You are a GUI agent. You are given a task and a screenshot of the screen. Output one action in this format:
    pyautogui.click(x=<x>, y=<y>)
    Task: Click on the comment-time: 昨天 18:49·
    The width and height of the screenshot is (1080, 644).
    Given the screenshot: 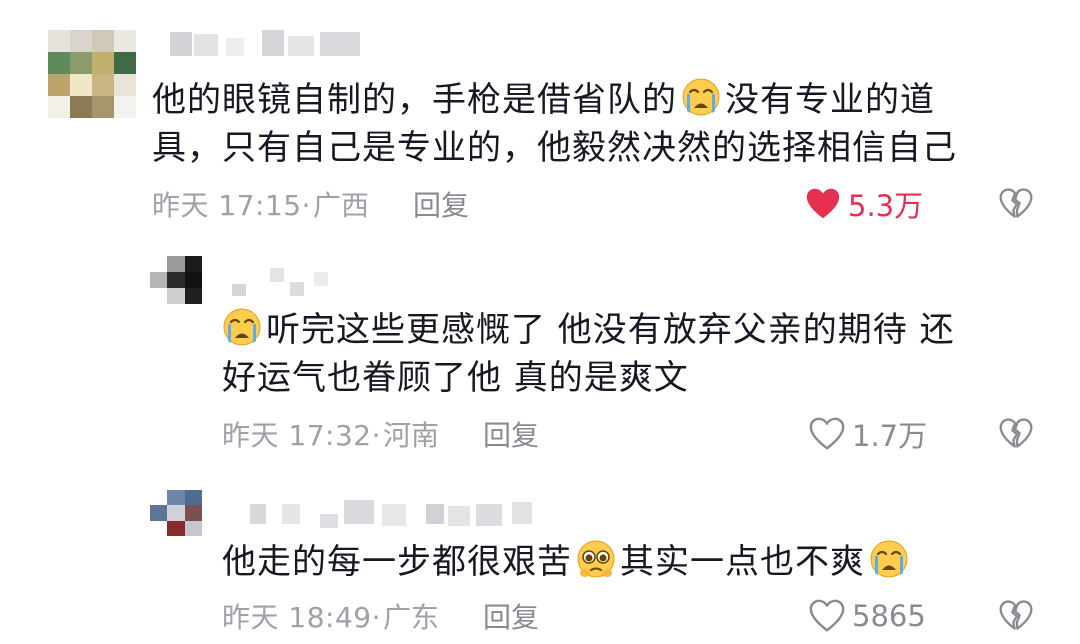 What is the action you would take?
    pyautogui.click(x=301, y=617)
    